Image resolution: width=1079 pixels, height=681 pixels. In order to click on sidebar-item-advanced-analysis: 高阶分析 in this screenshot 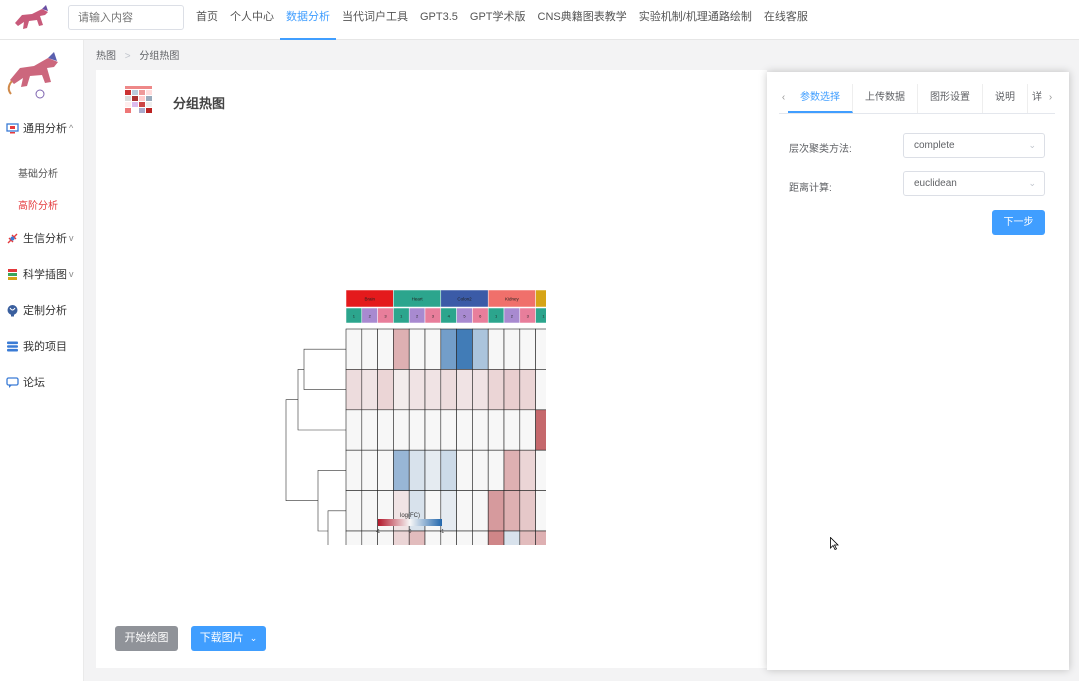, I will do `click(38, 204)`.